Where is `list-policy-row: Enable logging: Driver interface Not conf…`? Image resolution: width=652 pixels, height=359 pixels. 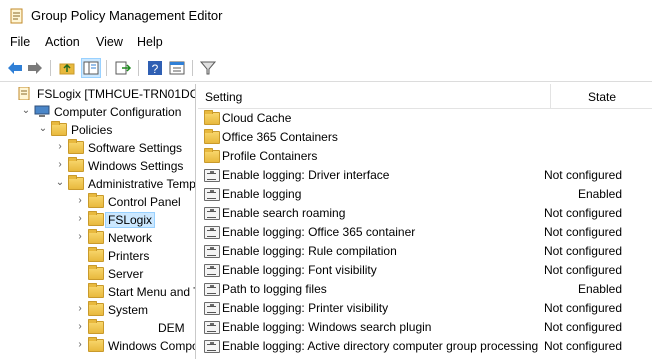
list-policy-row: Enable logging: Driver interface Not conf… is located at coordinates (425, 175).